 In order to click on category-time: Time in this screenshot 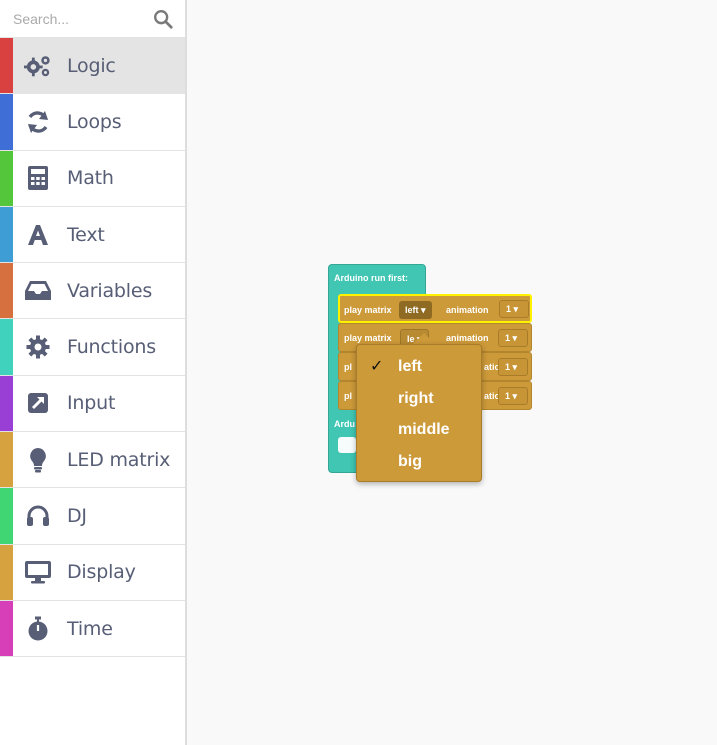, I will do `click(92, 629)`.